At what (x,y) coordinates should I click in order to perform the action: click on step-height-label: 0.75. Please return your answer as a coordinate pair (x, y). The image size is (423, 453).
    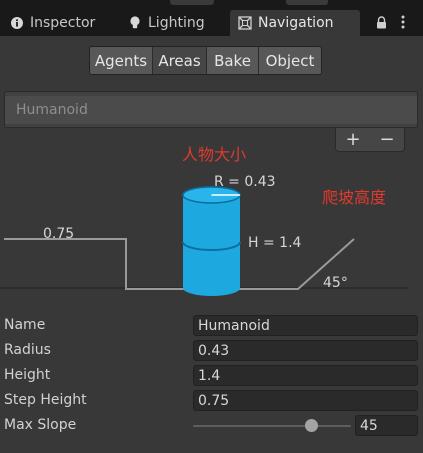
    Looking at the image, I should click on (58, 234).